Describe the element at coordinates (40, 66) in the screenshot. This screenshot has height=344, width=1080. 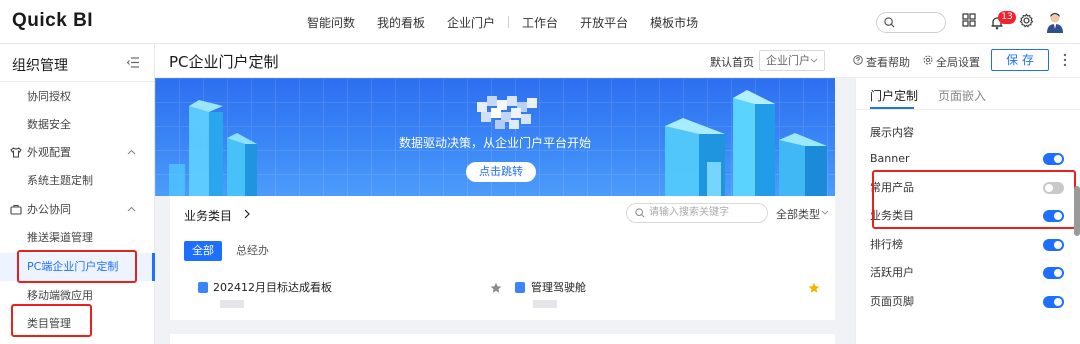
I see `sidebar-title: 组织管理` at that location.